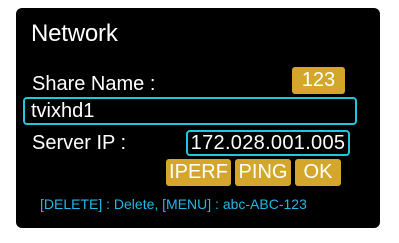 The width and height of the screenshot is (399, 243). Describe the element at coordinates (318, 80) in the screenshot. I see `keyboard-mode-button: 123` at that location.